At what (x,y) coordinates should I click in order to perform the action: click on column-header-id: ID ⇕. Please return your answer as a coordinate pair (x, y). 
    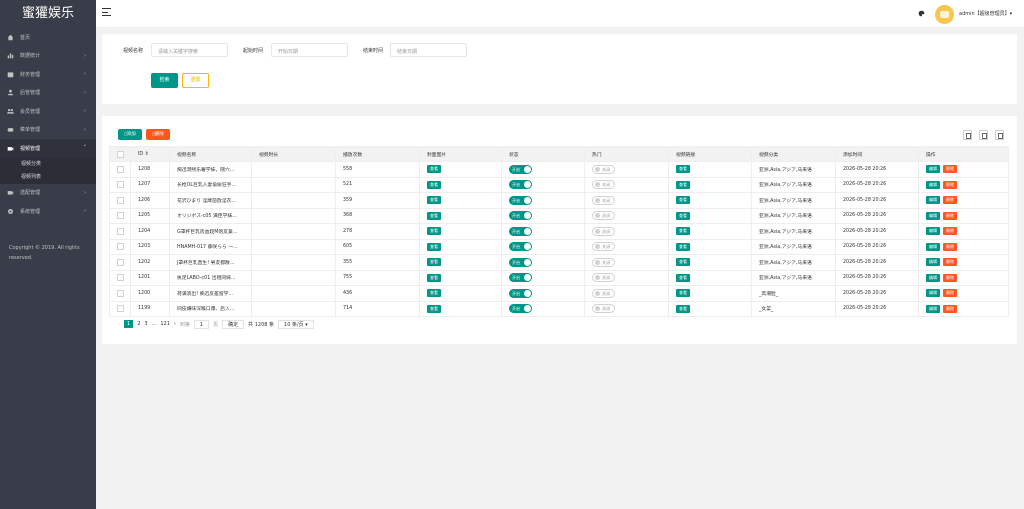
    Looking at the image, I should click on (150, 154).